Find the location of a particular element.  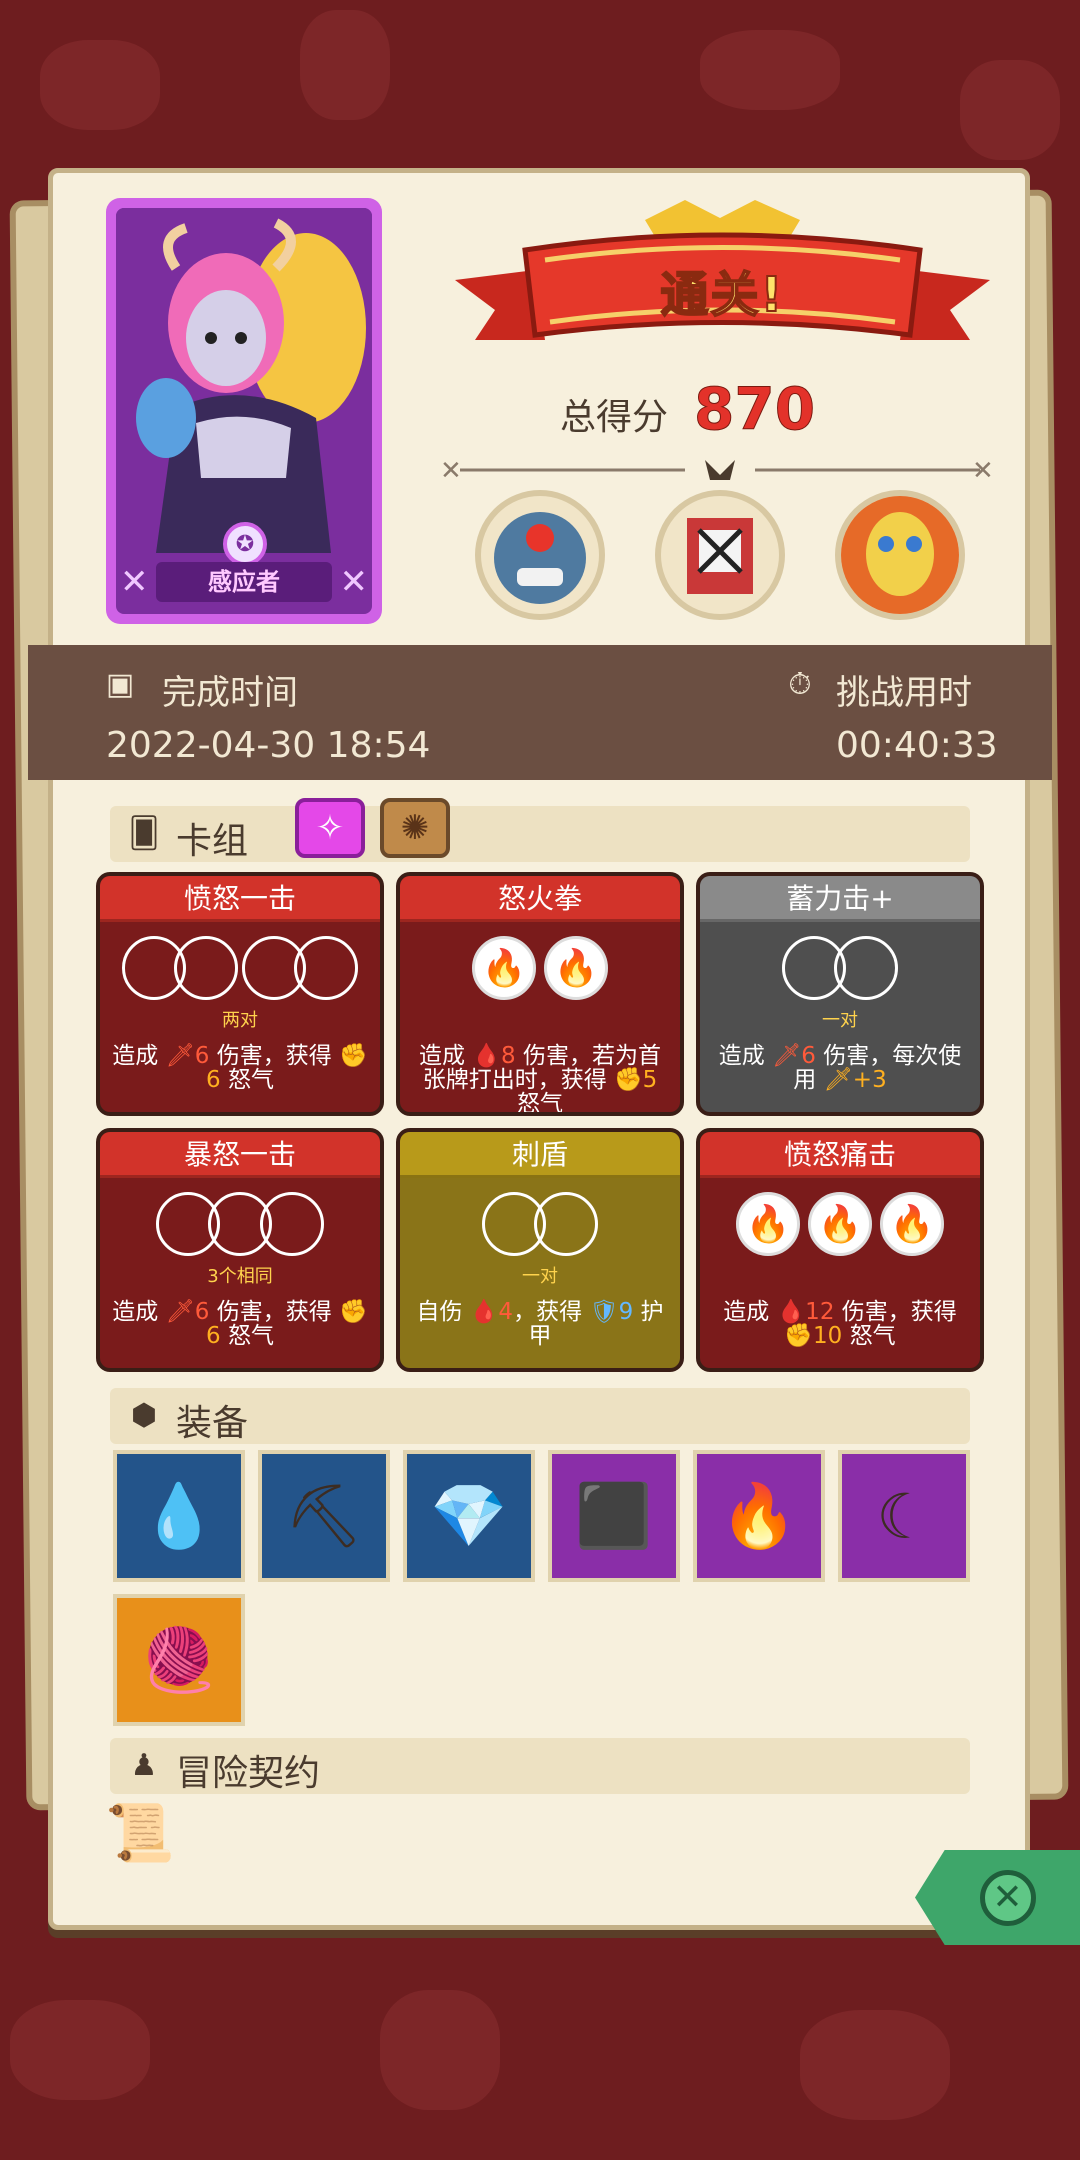

complete-time-value: 2022-04-30 18:54 is located at coordinates (268, 745).